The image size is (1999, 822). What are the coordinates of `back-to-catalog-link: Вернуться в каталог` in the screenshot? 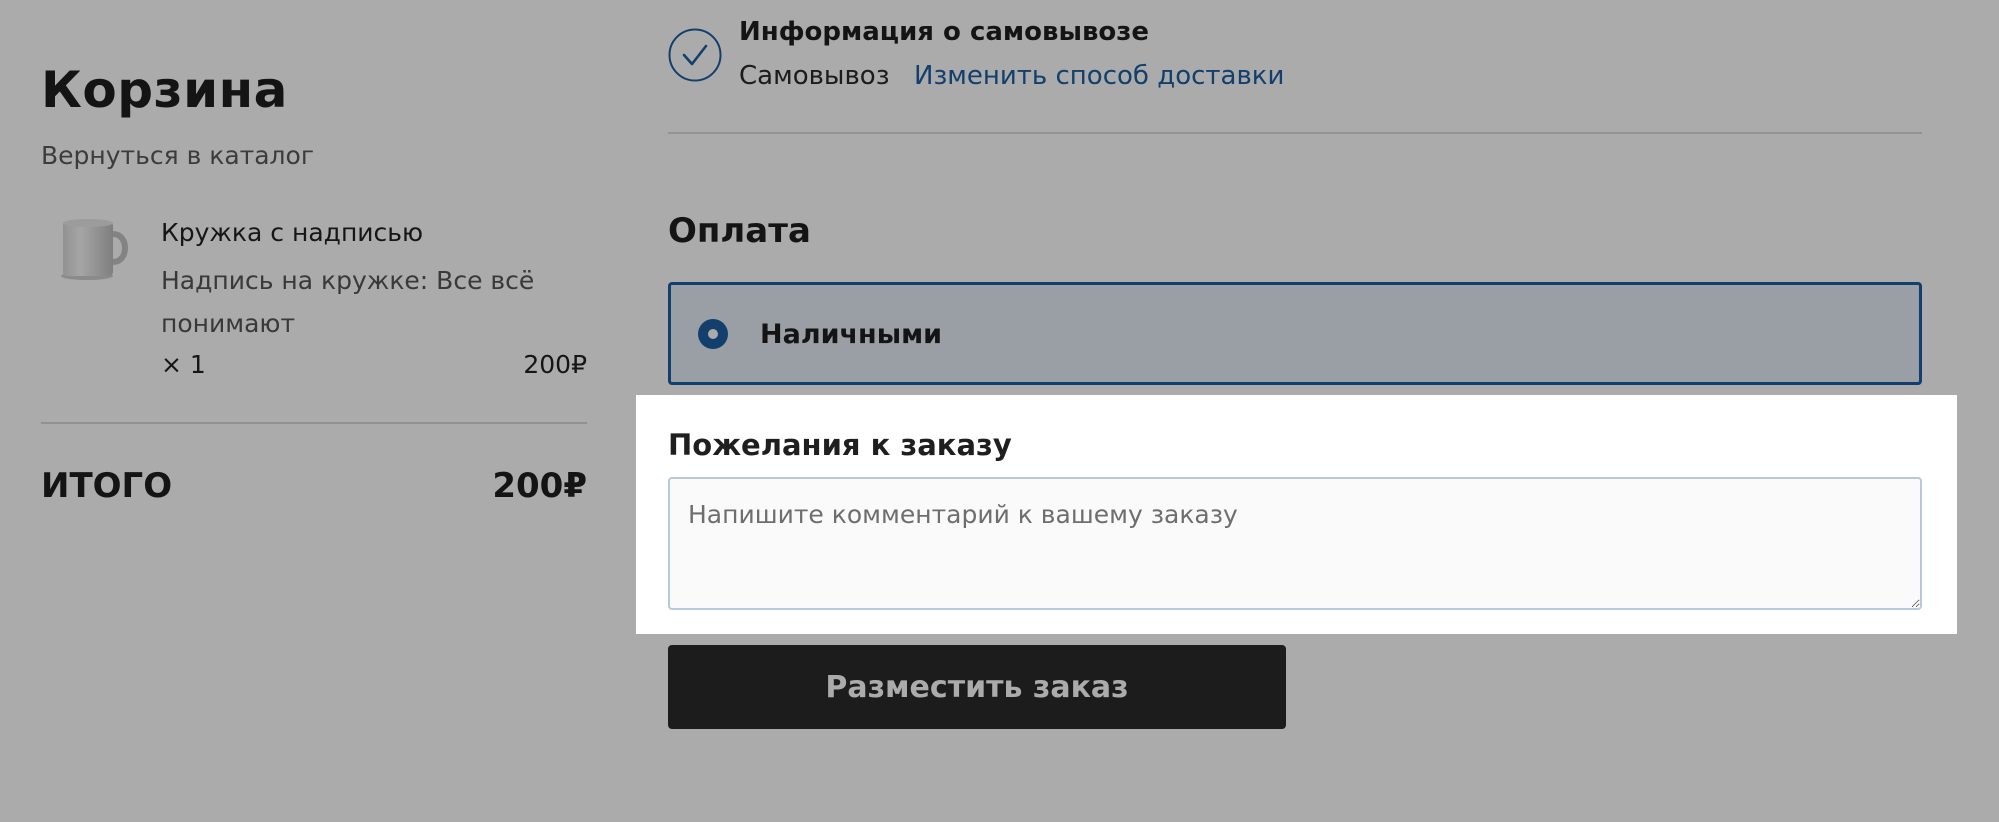 It's located at (177, 156).